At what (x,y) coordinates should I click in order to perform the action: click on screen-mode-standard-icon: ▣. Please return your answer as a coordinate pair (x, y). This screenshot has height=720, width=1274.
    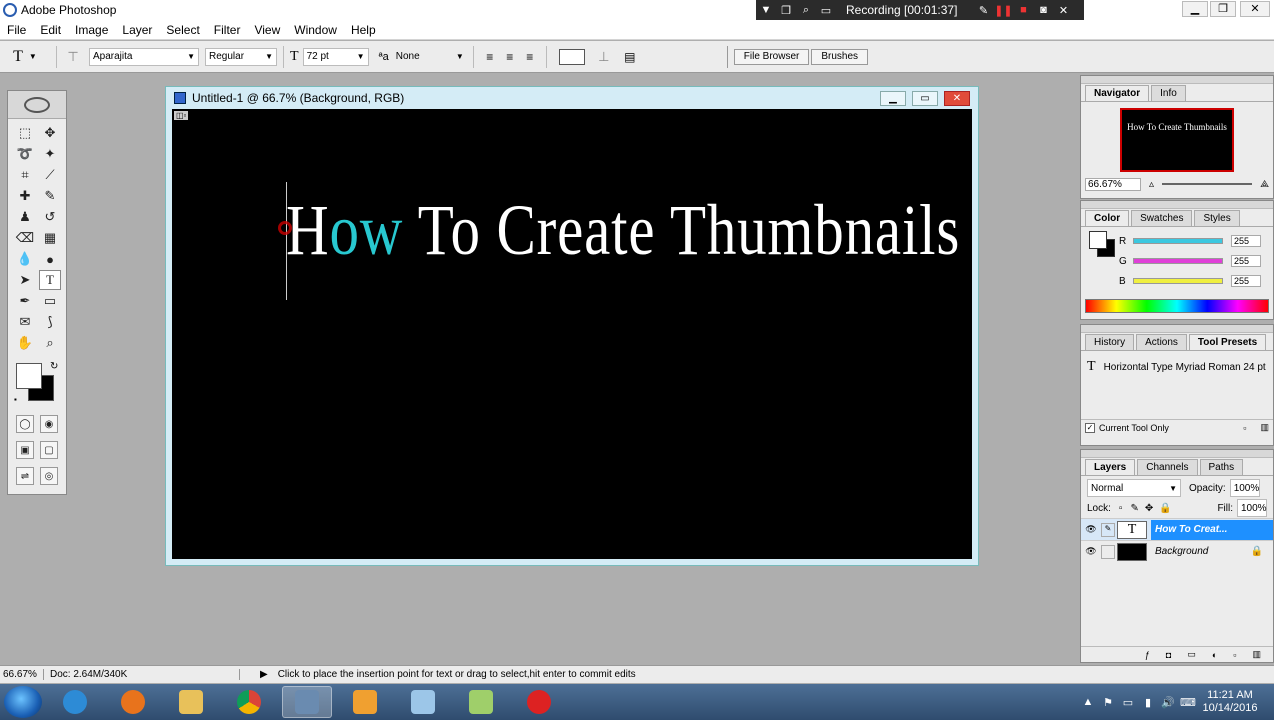
    Looking at the image, I should click on (25, 450).